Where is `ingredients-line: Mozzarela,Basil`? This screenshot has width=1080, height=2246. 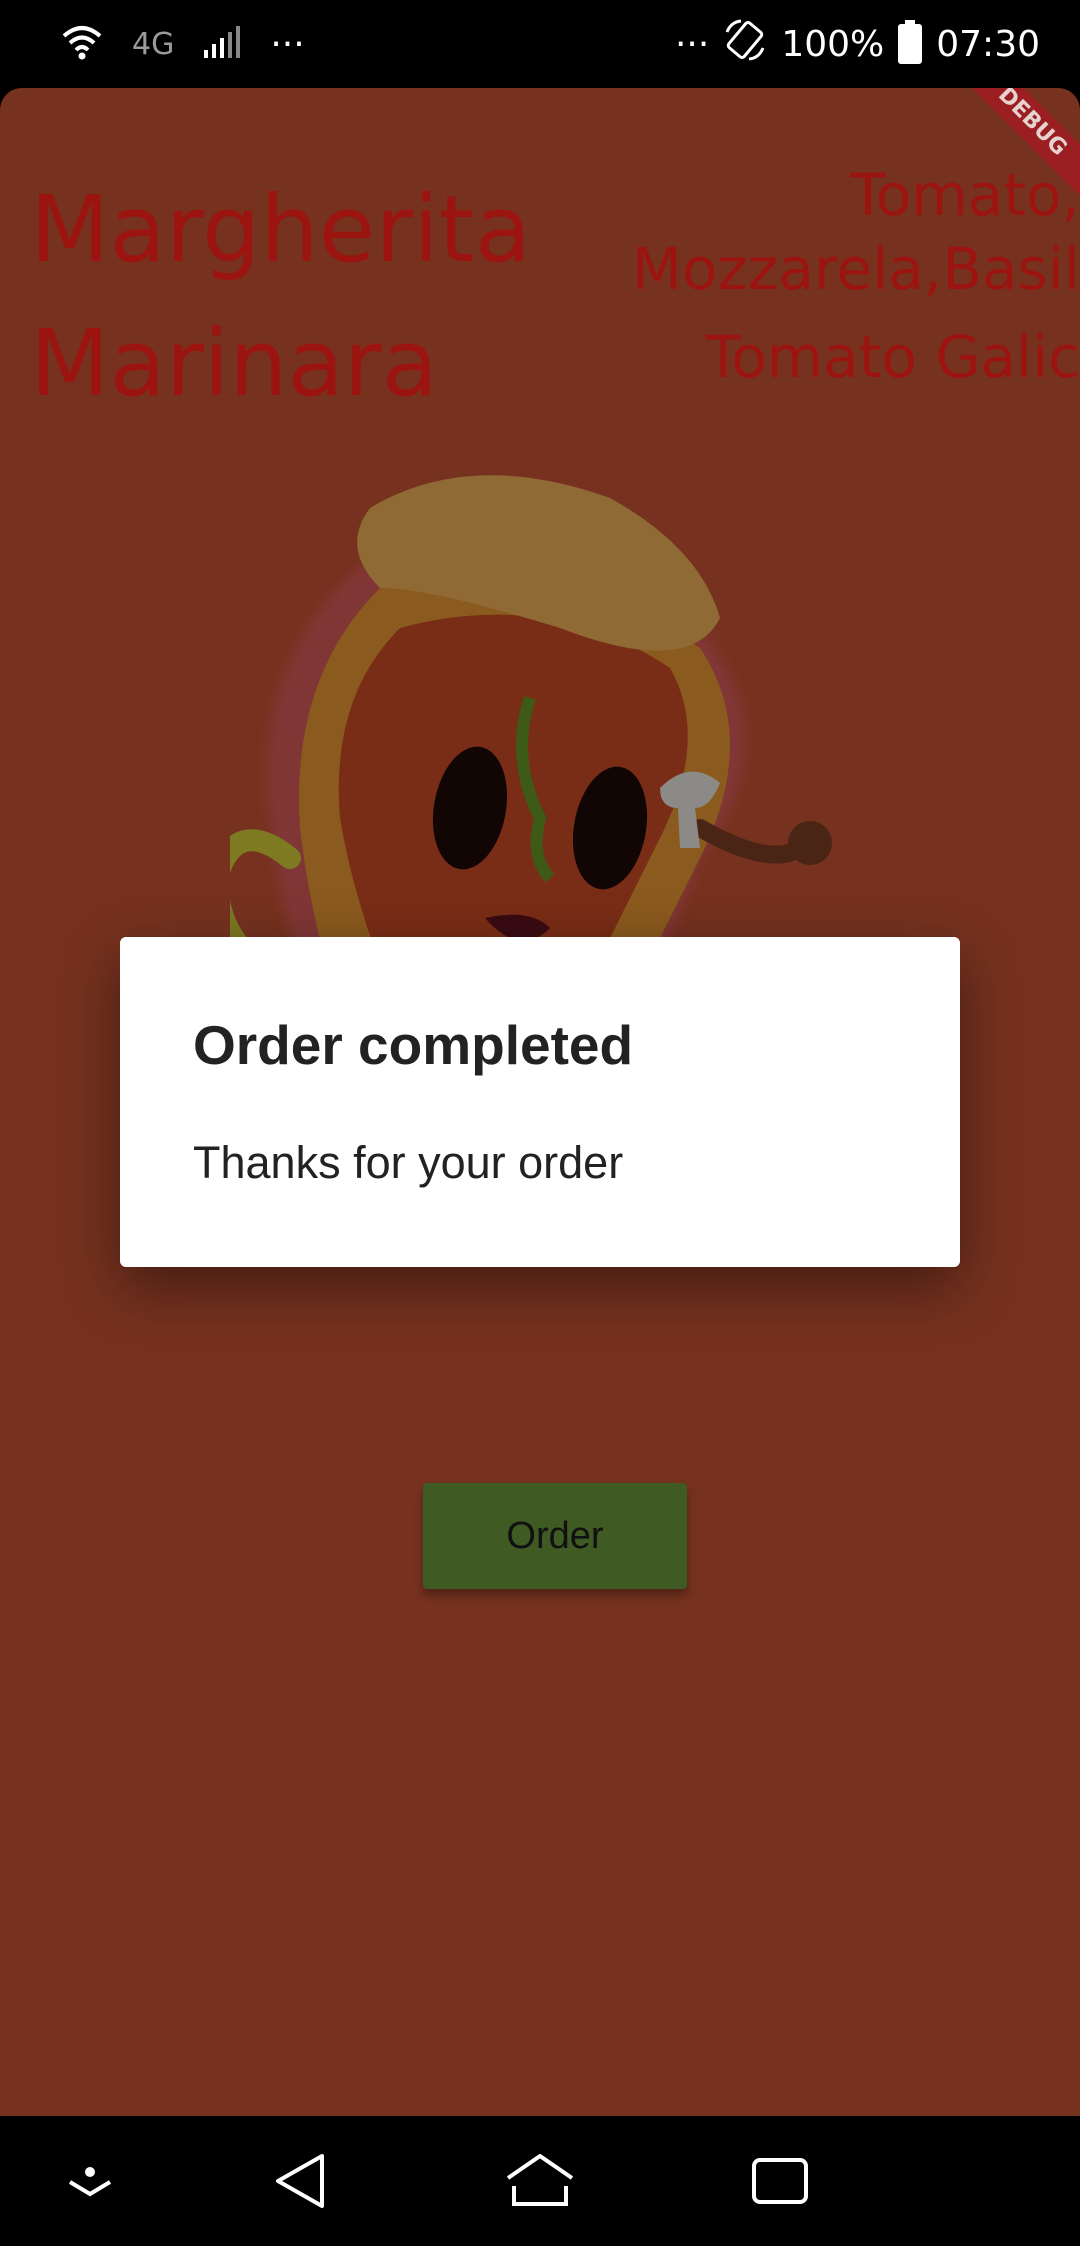
ingredients-line: Mozzarela,Basil is located at coordinates (855, 269).